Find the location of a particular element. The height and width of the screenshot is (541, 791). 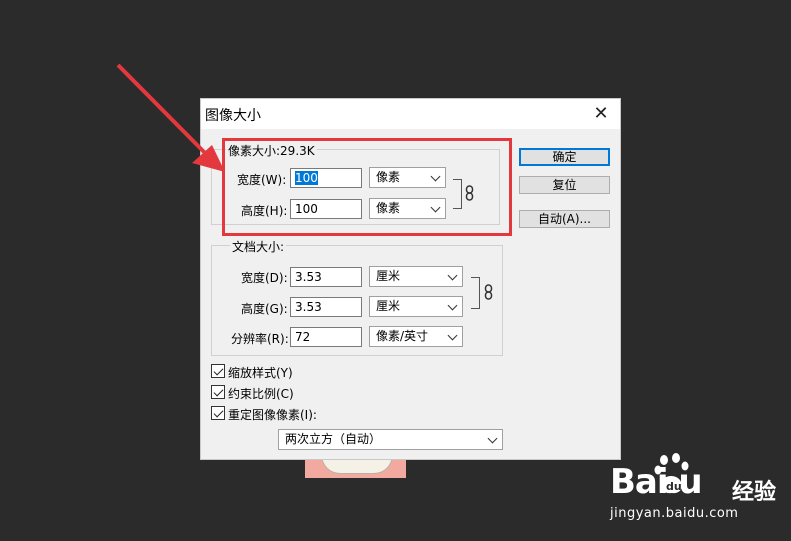

doc-width-label: 宽度(D): is located at coordinates (264, 278).